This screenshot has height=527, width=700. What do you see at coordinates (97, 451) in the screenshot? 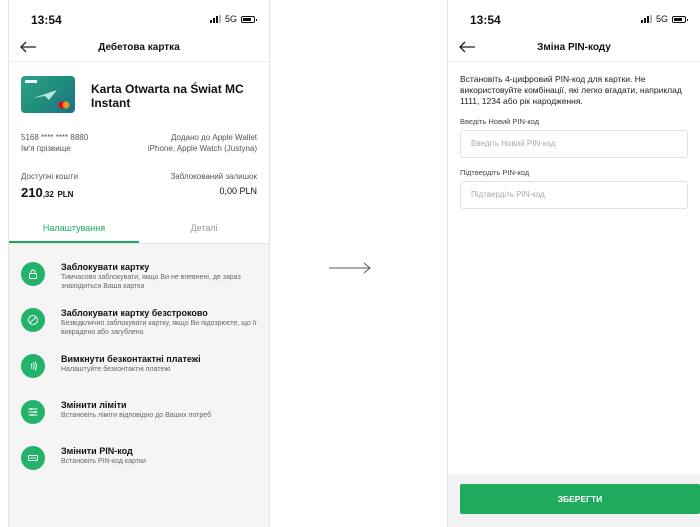
I see `action-title: Змінити PIN-код` at bounding box center [97, 451].